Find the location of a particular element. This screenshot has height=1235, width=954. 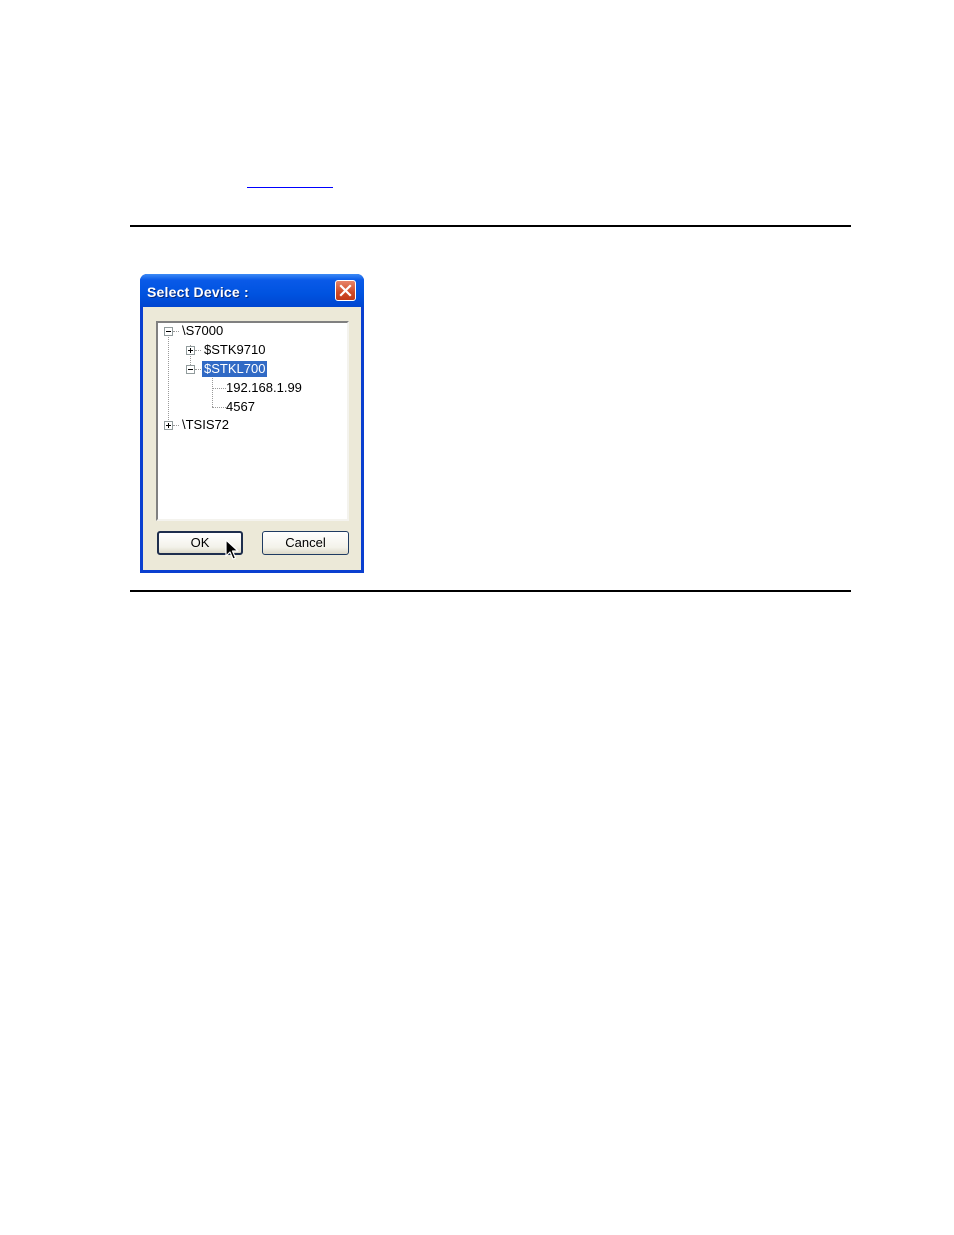

tree-node-tsis72: \TSIS72 is located at coordinates (205, 425).